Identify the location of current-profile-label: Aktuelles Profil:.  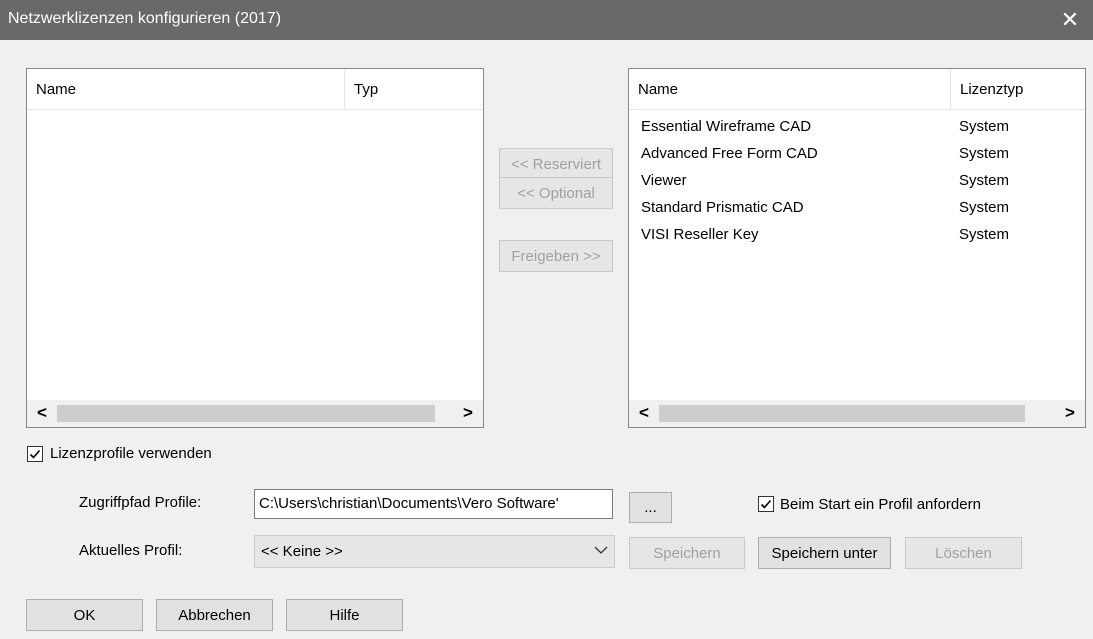
(131, 550).